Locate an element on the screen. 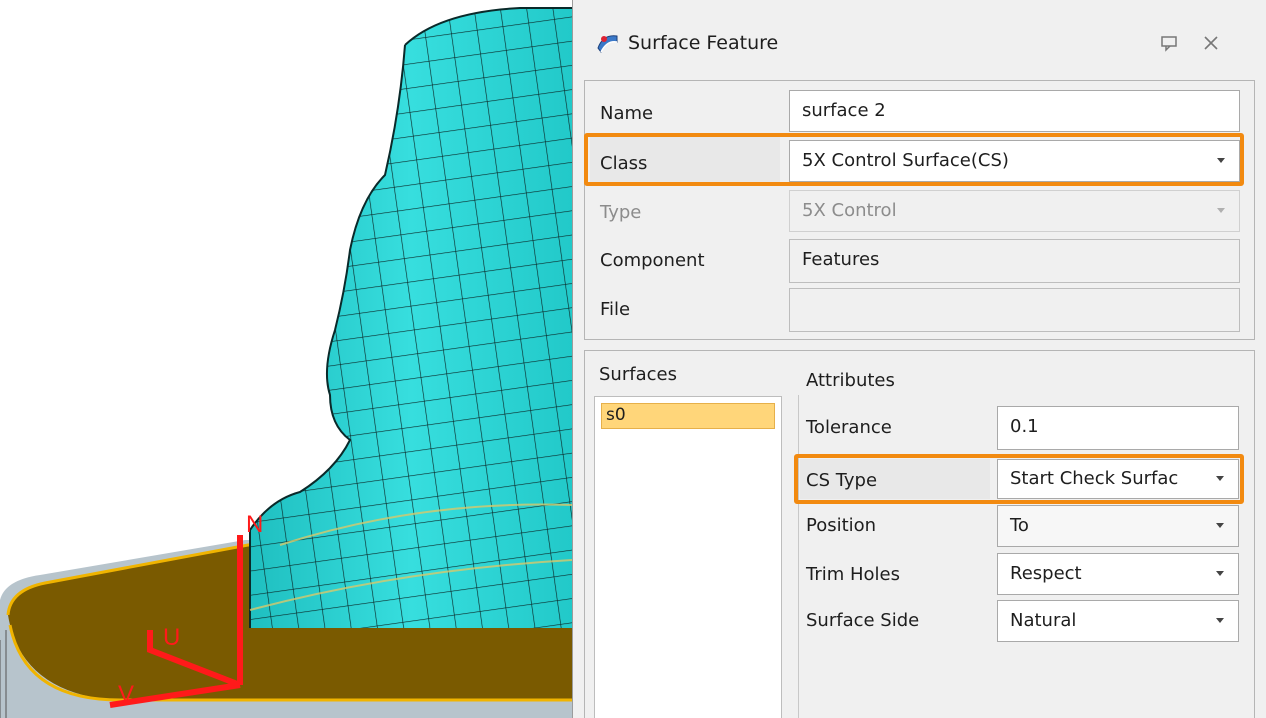  position-value: To is located at coordinates (1019, 525).